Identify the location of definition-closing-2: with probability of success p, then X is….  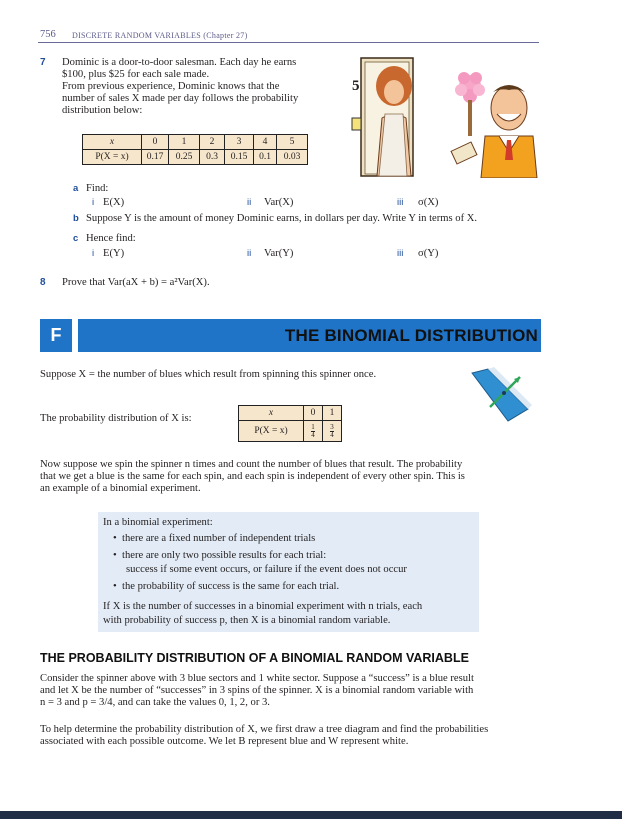
(247, 620).